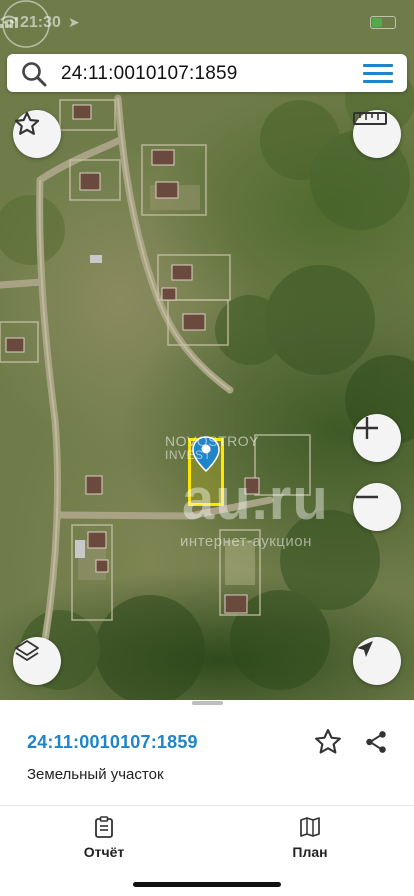  Describe the element at coordinates (365, 649) in the screenshot. I see `navigation-arrow-icon` at that location.